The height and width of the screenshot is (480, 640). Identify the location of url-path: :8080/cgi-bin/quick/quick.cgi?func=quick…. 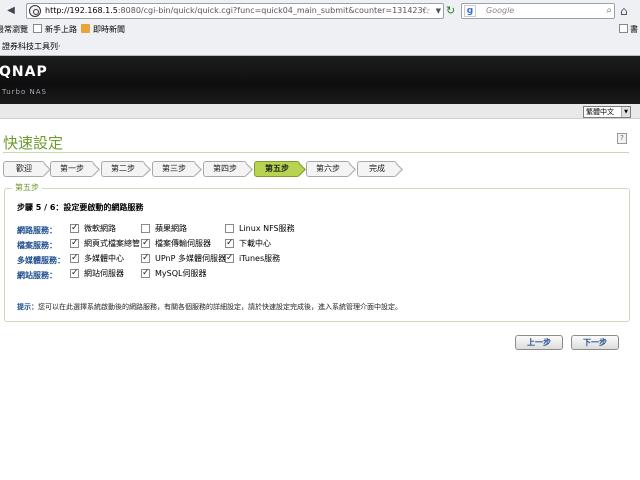
(271, 10).